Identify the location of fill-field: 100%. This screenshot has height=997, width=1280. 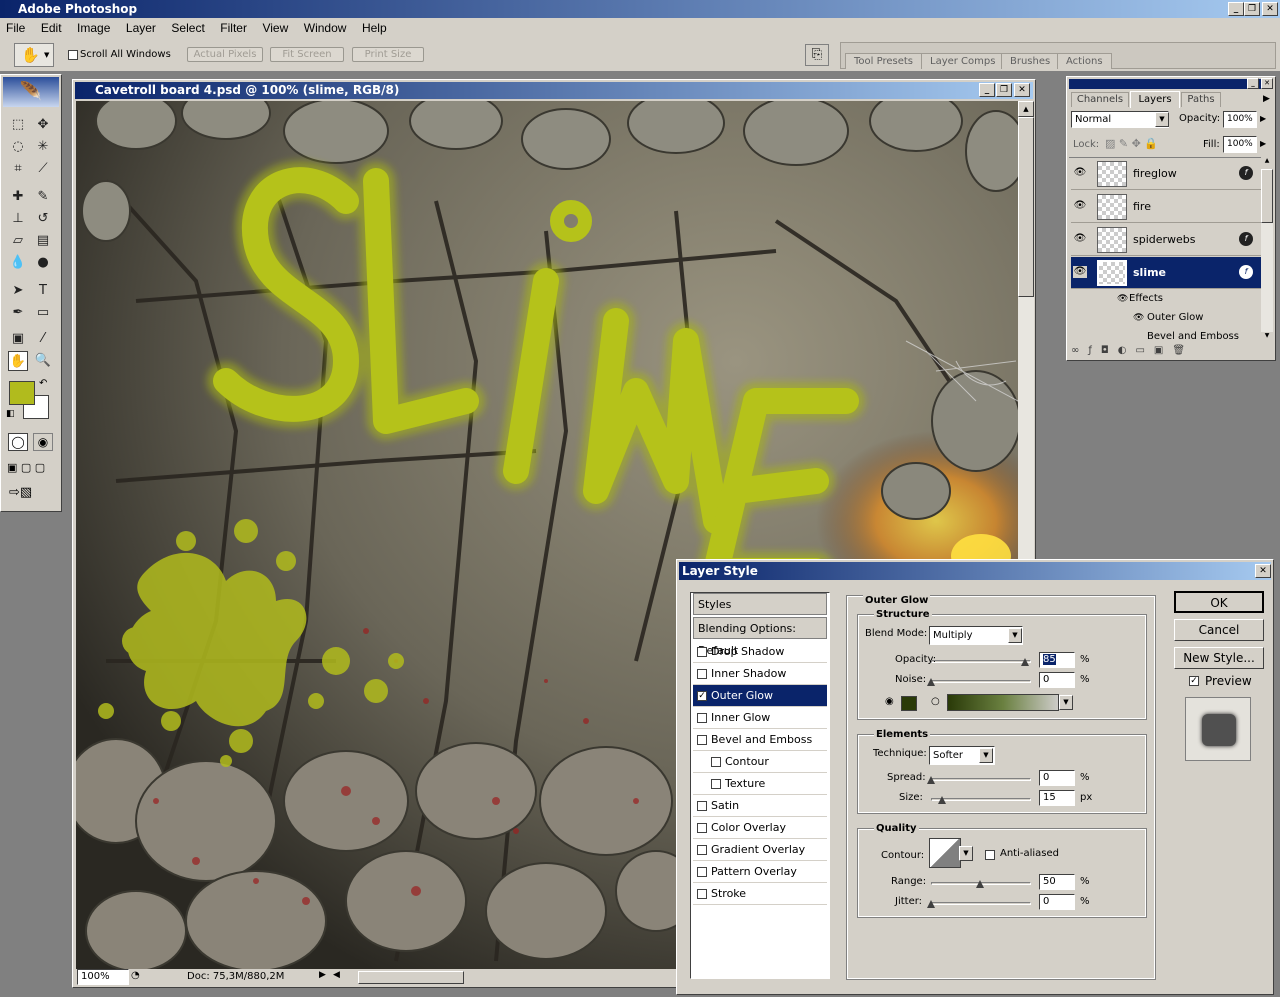
(1240, 144).